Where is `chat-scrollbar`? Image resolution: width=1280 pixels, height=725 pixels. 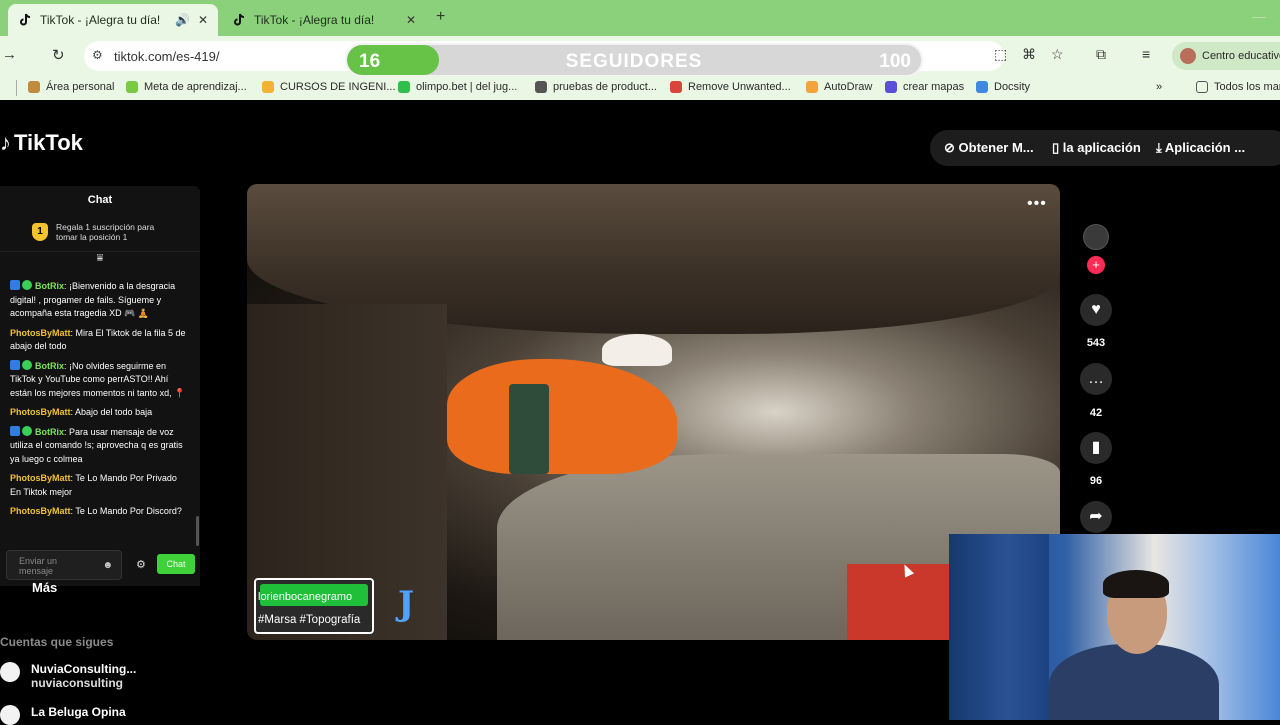 chat-scrollbar is located at coordinates (197, 531).